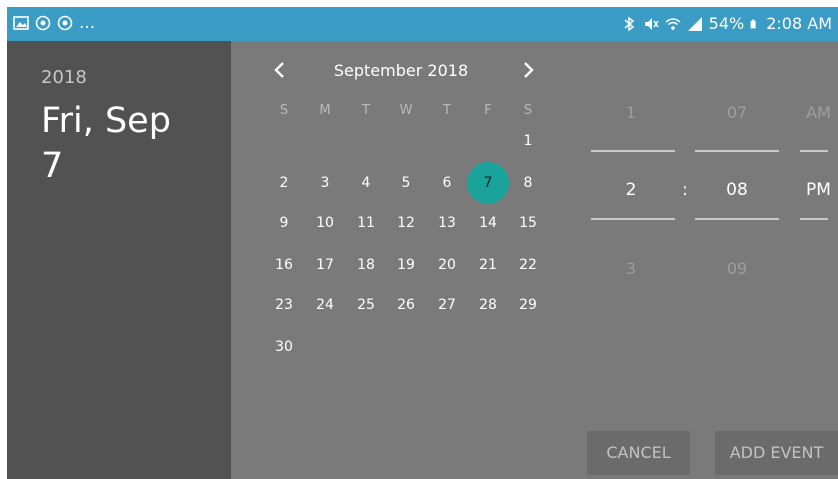 Image resolution: width=838 pixels, height=479 pixels. I want to click on status-right: 54% 2:08 AM, so click(726, 23).